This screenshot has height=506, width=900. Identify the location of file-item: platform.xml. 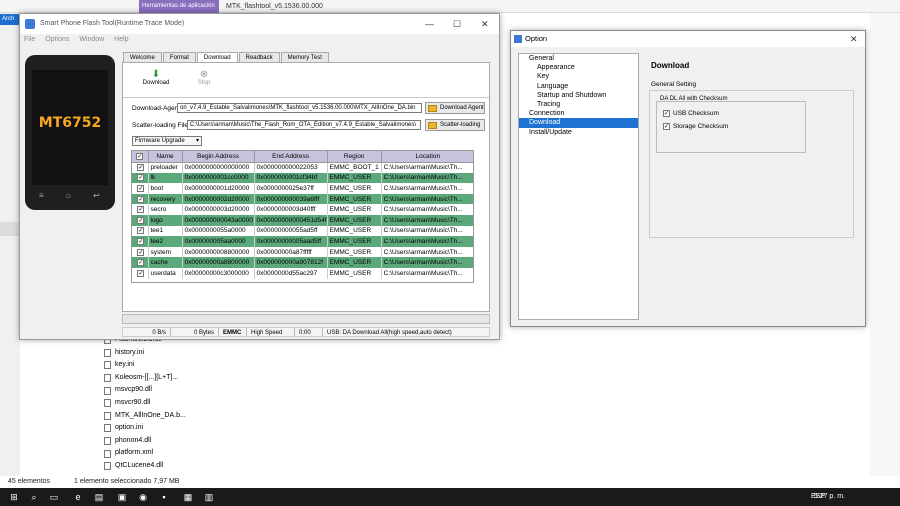
(164, 453).